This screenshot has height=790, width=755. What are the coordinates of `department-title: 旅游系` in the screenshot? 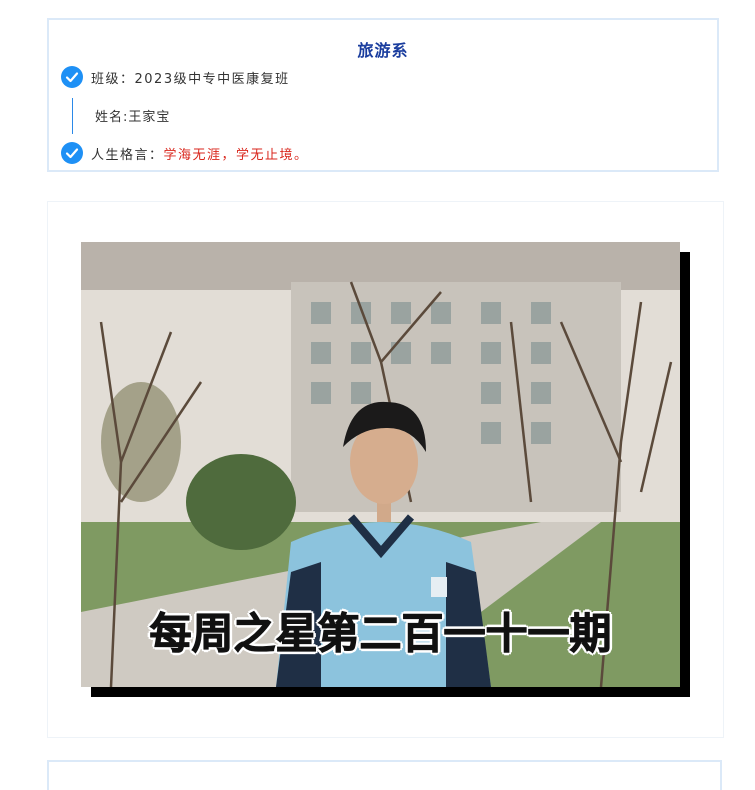 It's located at (383, 50).